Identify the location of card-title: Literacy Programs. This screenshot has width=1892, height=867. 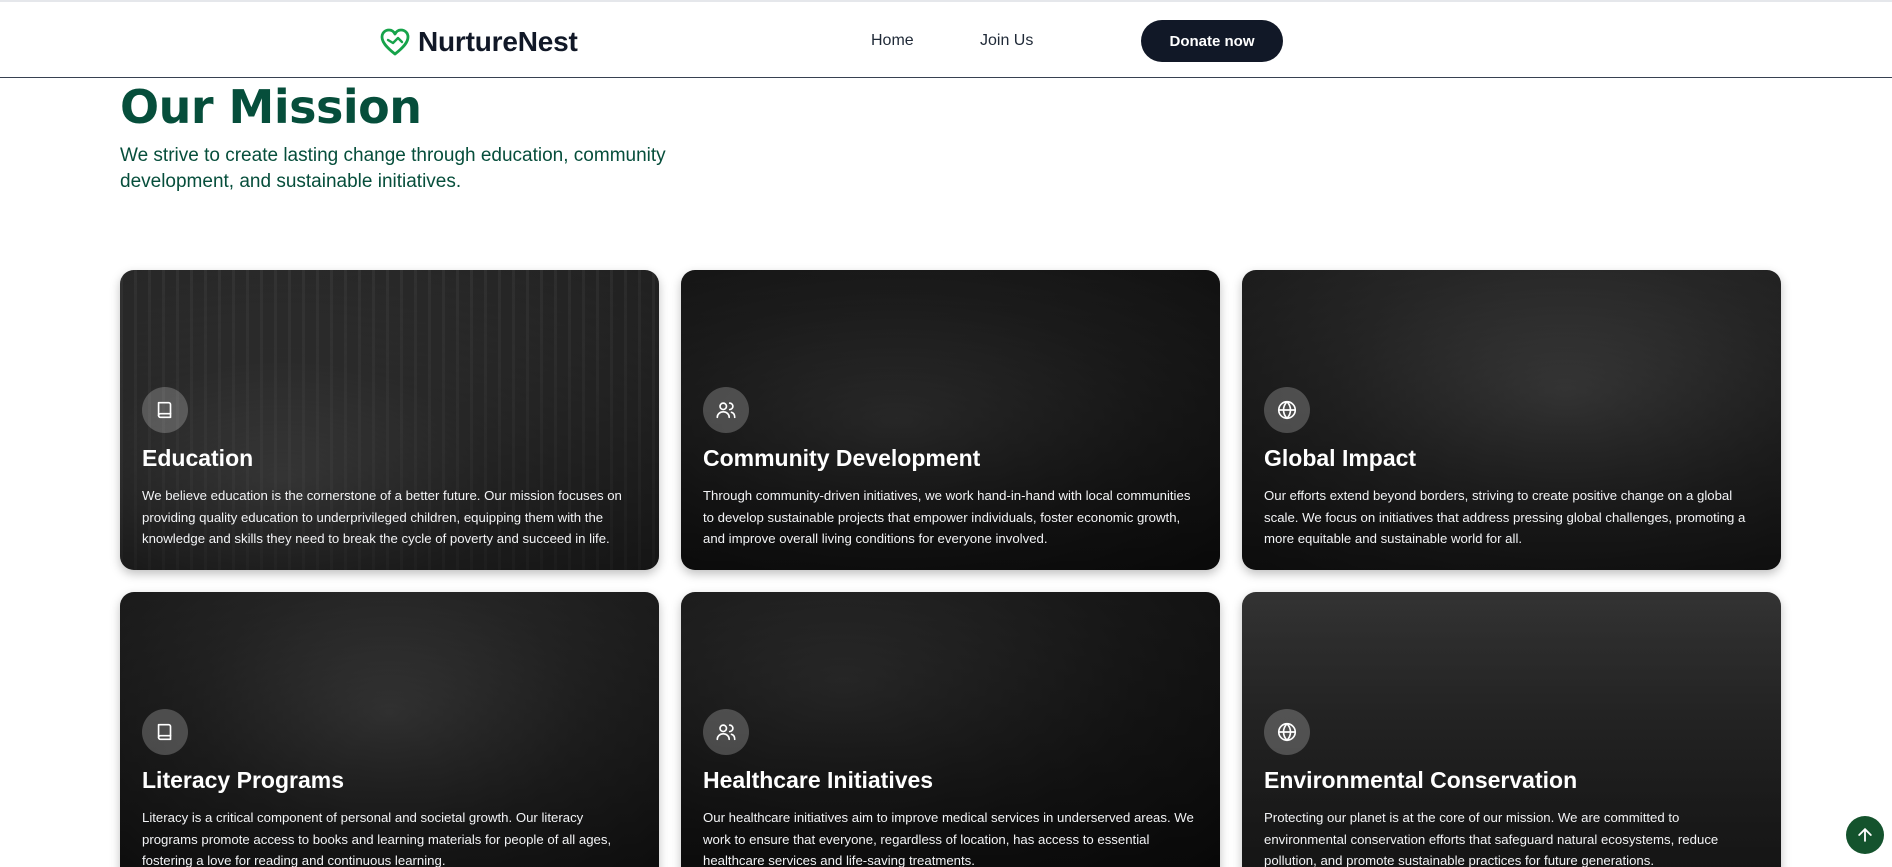
(243, 780).